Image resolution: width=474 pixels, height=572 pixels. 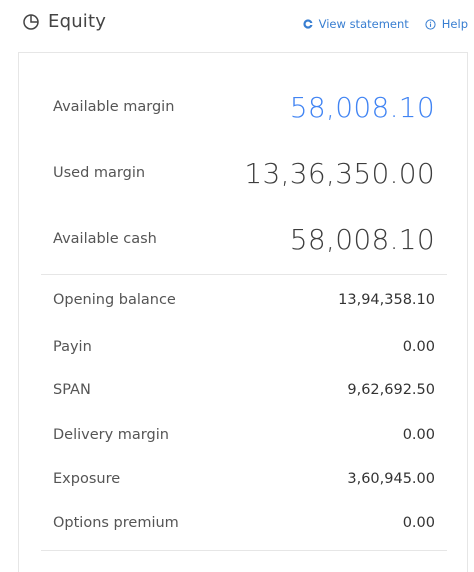 What do you see at coordinates (339, 173) in the screenshot?
I see `used-margin-value: 13,36,350.00` at bounding box center [339, 173].